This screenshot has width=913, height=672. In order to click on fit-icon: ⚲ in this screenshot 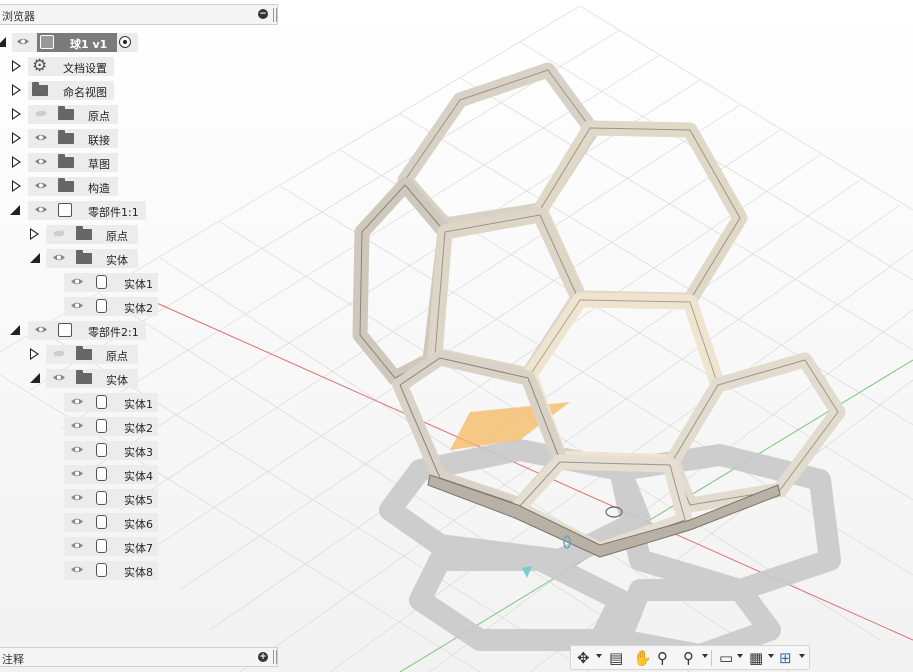, I will do `click(688, 658)`.